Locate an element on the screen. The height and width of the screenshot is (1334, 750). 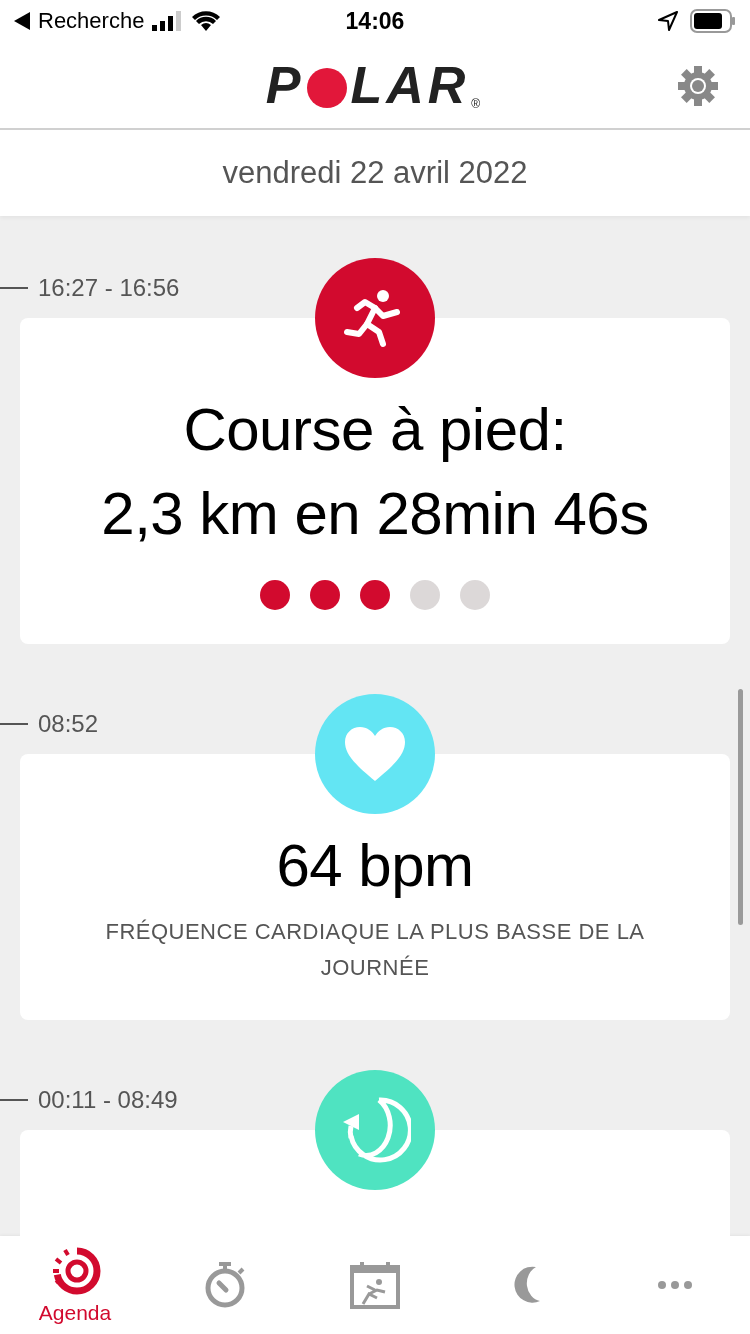
back-label: Recherche is located at coordinates (91, 21).